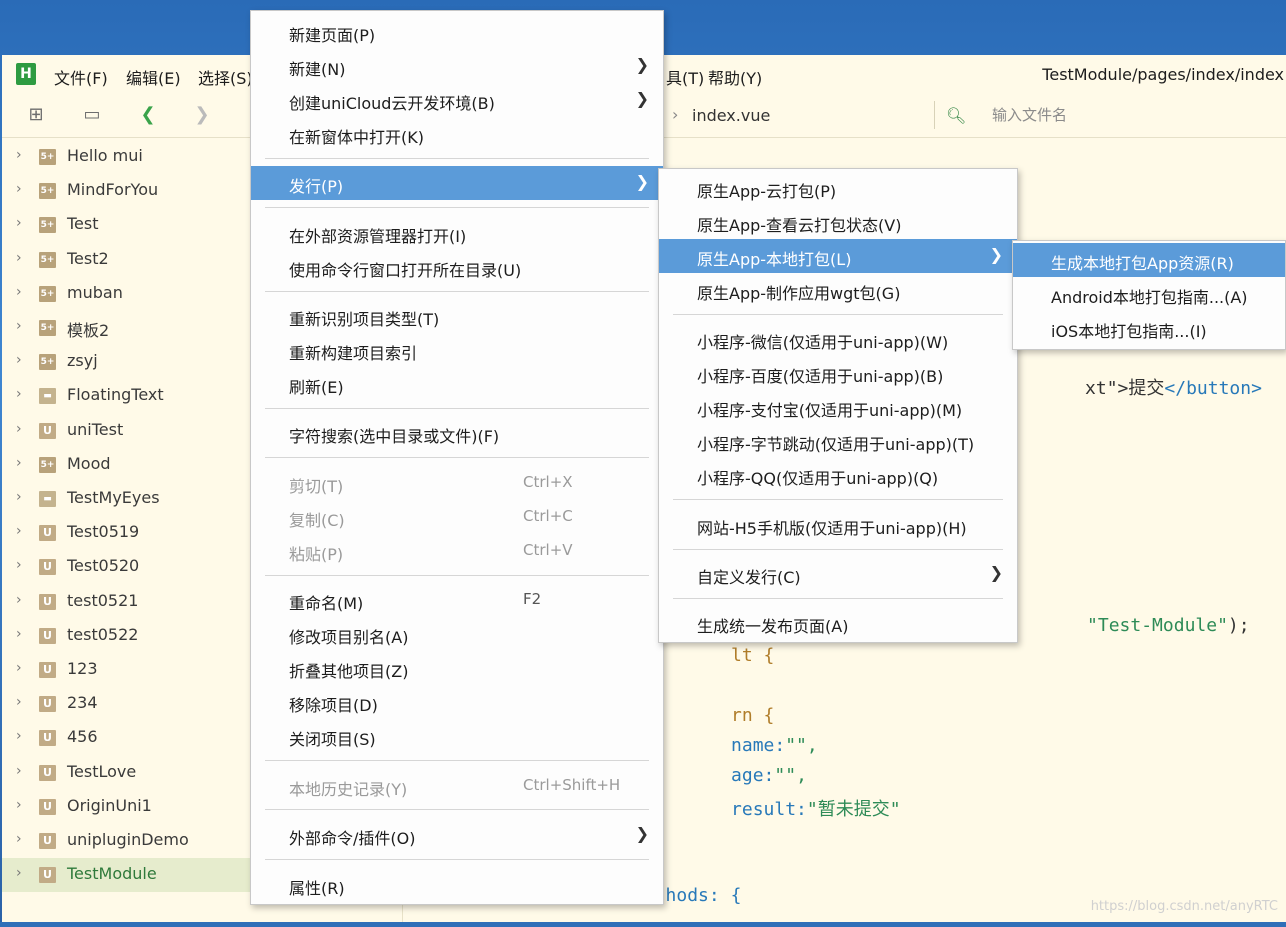 This screenshot has width=1286, height=927. I want to click on menu-edit: 编辑(E), so click(153, 77).